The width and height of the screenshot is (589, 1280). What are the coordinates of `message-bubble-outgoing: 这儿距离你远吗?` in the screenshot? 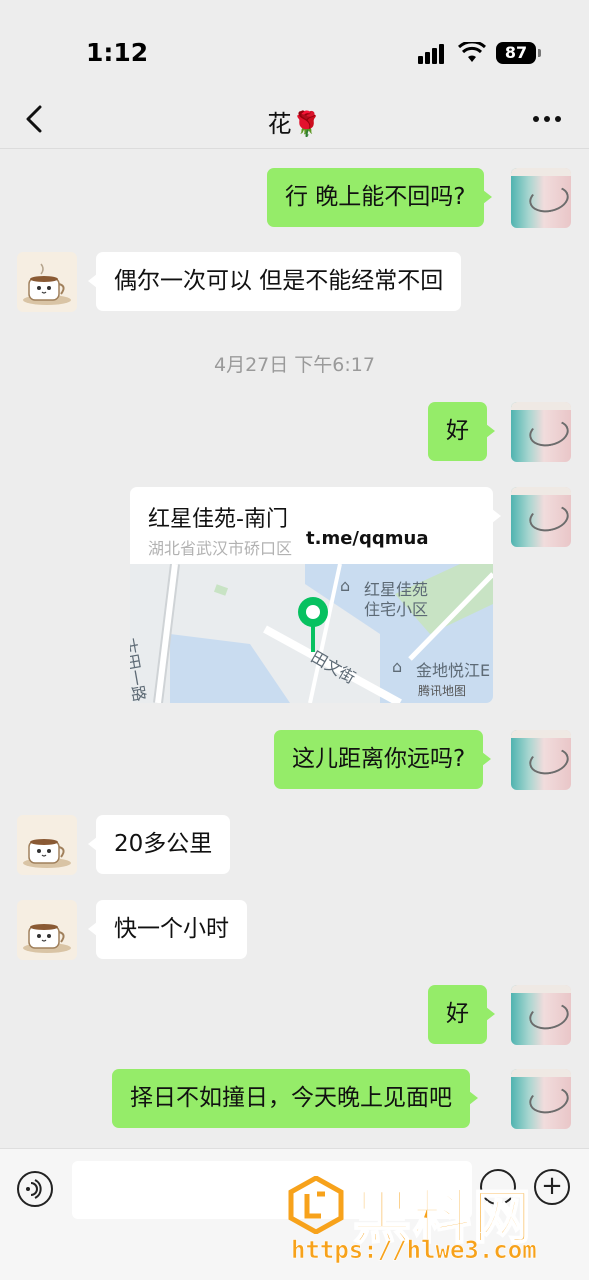 It's located at (383, 759).